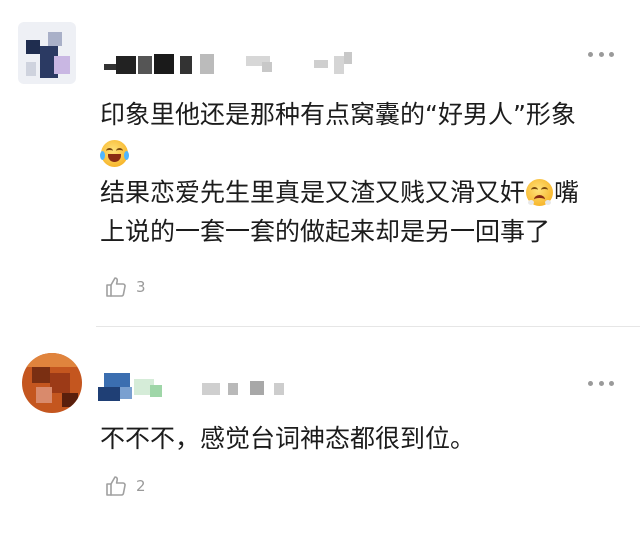 Image resolution: width=640 pixels, height=541 pixels. Describe the element at coordinates (288, 438) in the screenshot. I see `comment-text: 不不不，感觉台词神态都很到位。` at that location.